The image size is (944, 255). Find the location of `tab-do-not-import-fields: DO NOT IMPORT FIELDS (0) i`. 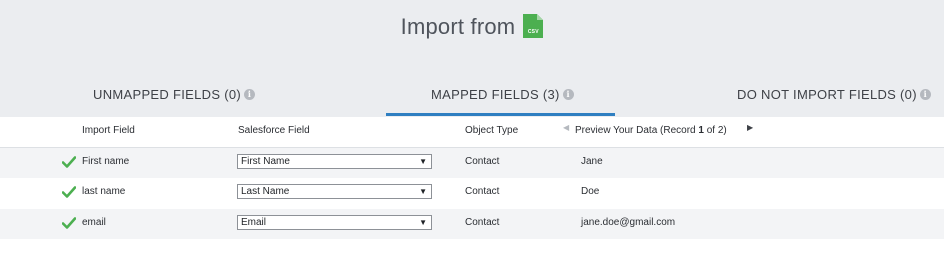

tab-do-not-import-fields: DO NOT IMPORT FIELDS (0) i is located at coordinates (834, 97).